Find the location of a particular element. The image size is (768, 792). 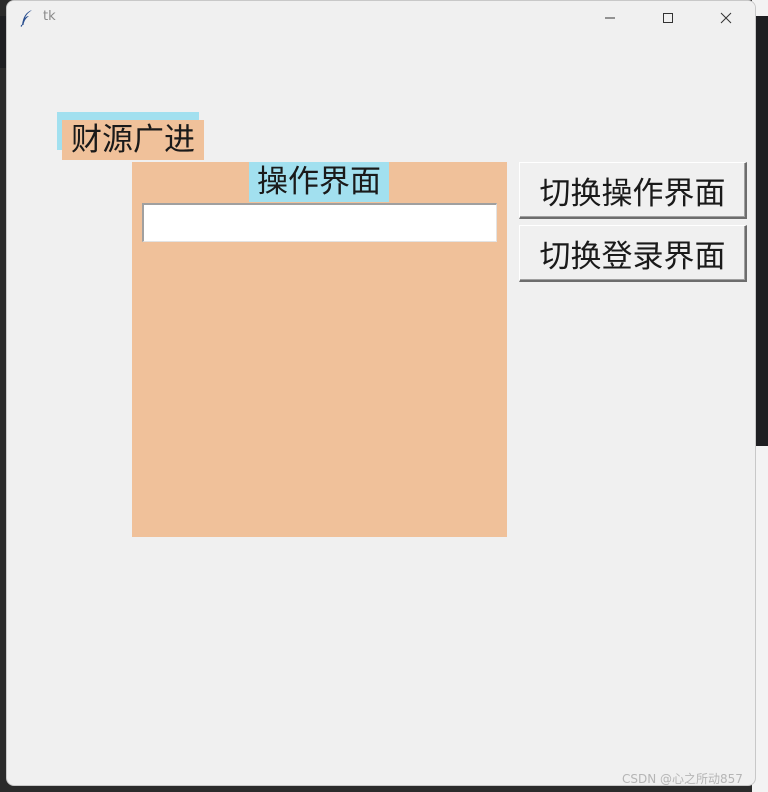

minimize-button is located at coordinates (610, 18).